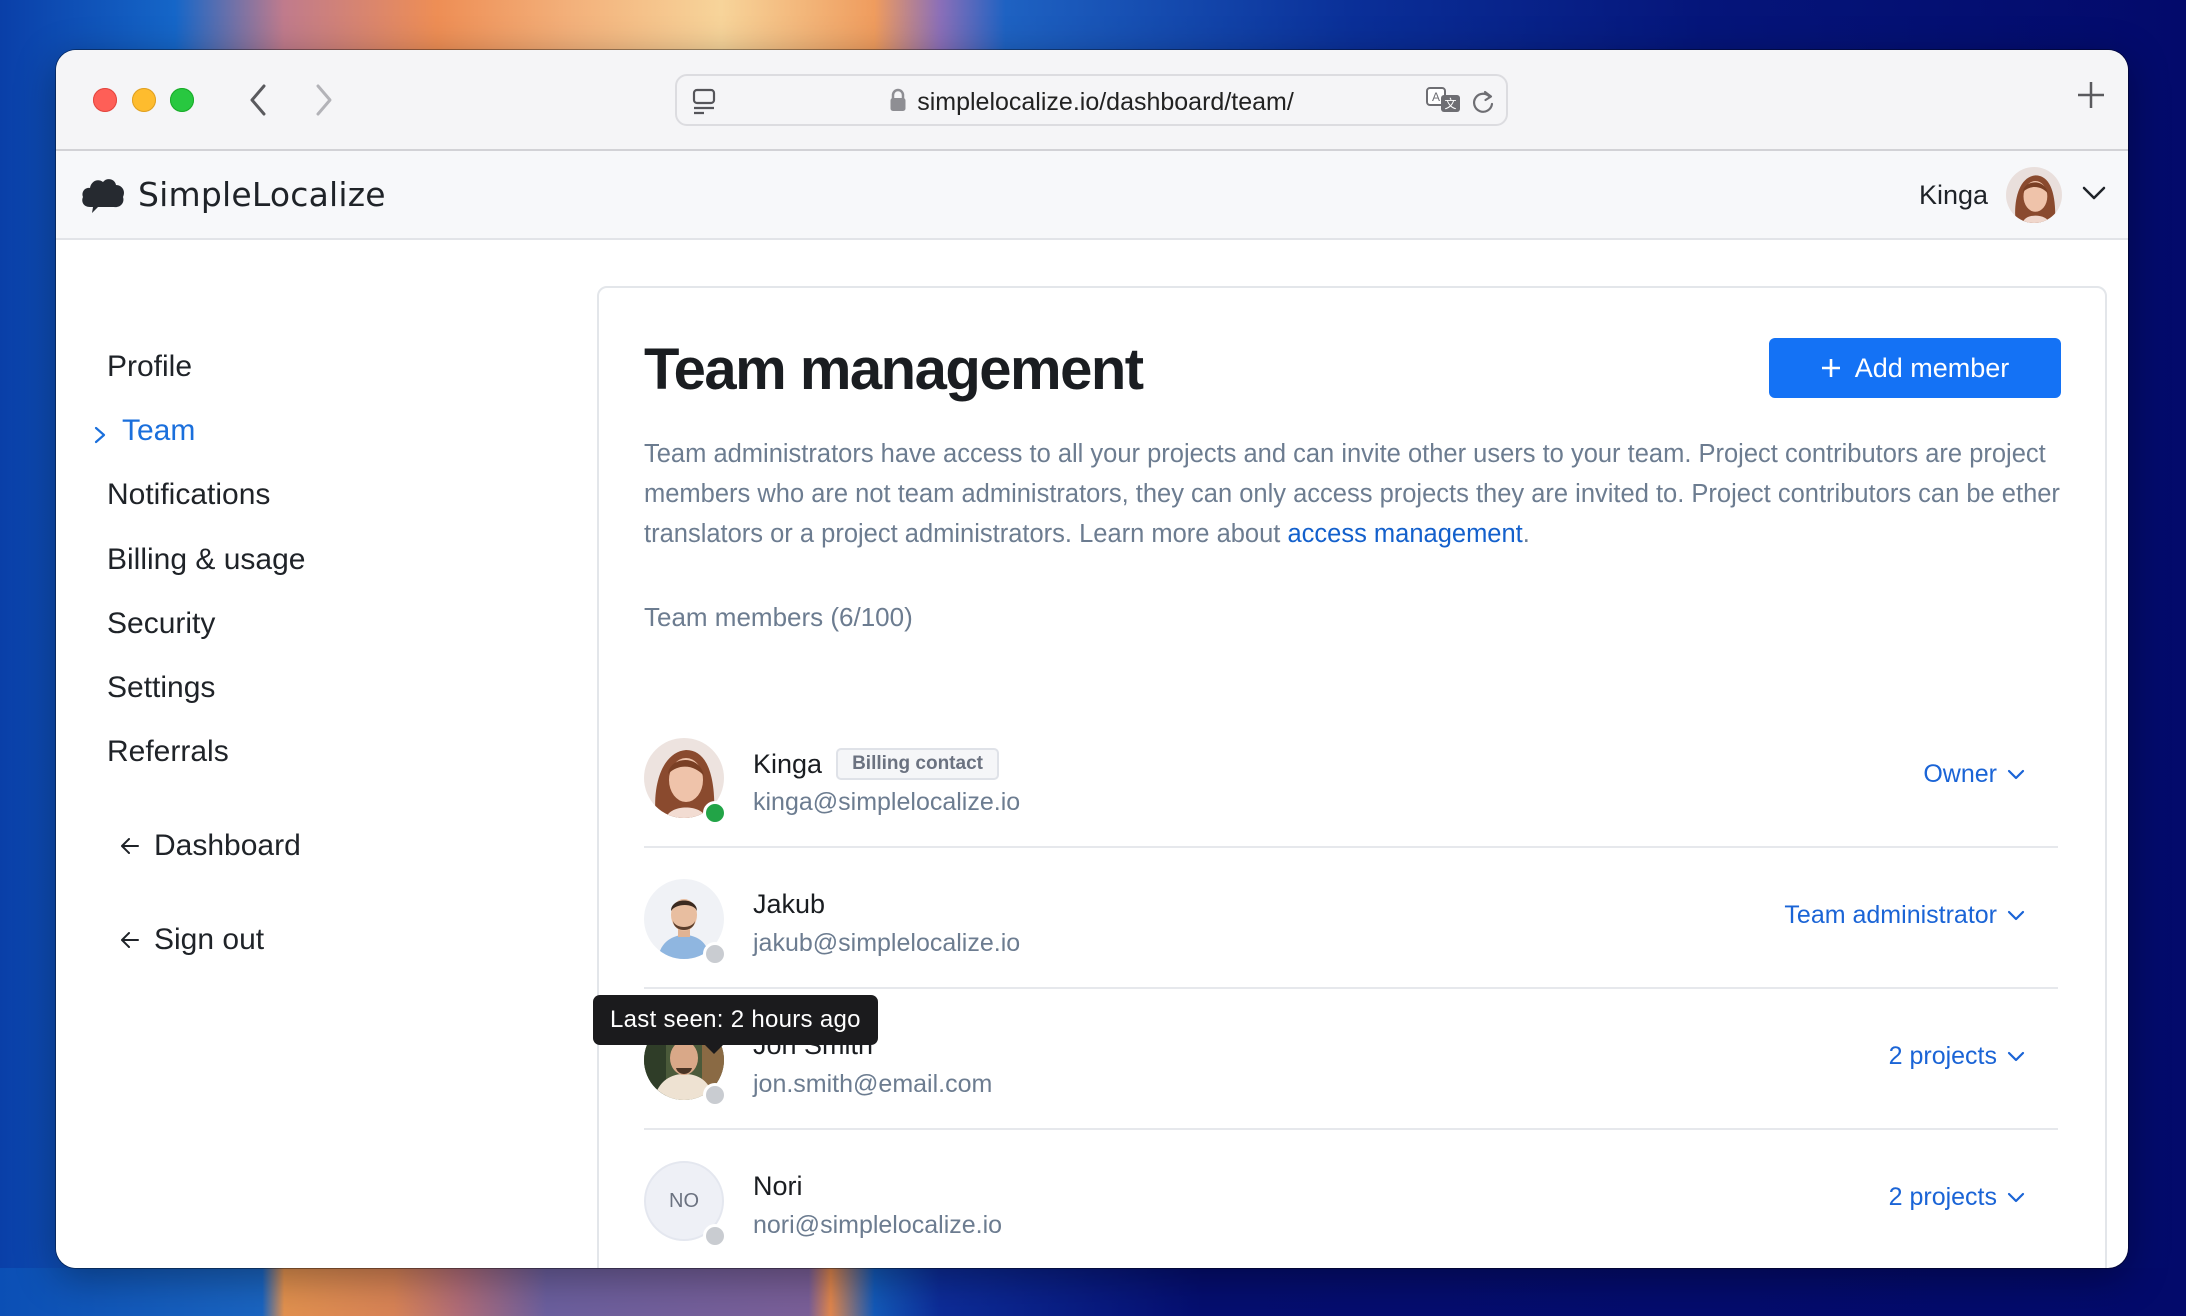 Image resolution: width=2186 pixels, height=1316 pixels. Describe the element at coordinates (715, 813) in the screenshot. I see `online-status-dot` at that location.